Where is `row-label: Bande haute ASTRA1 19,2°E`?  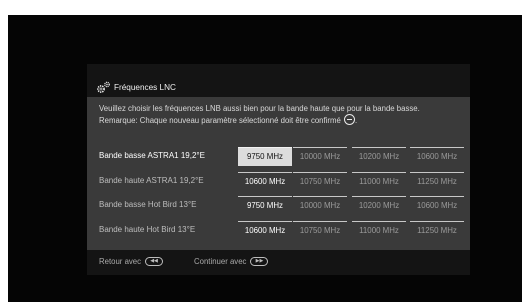
row-label: Bande haute ASTRA1 19,2°E is located at coordinates (151, 180).